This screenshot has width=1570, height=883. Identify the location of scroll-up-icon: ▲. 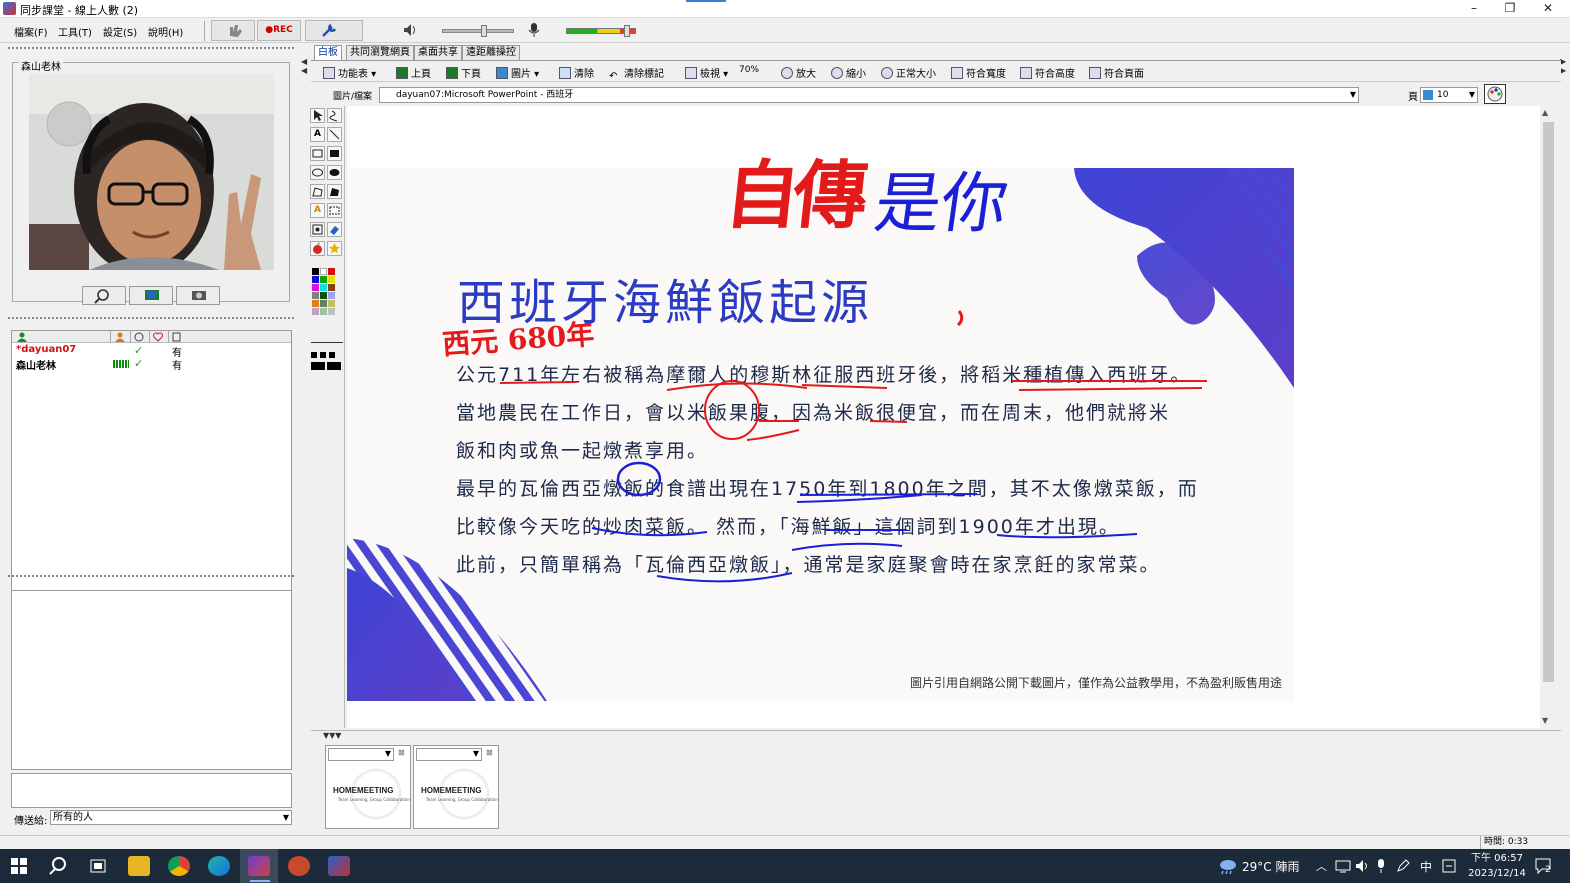
(1545, 112).